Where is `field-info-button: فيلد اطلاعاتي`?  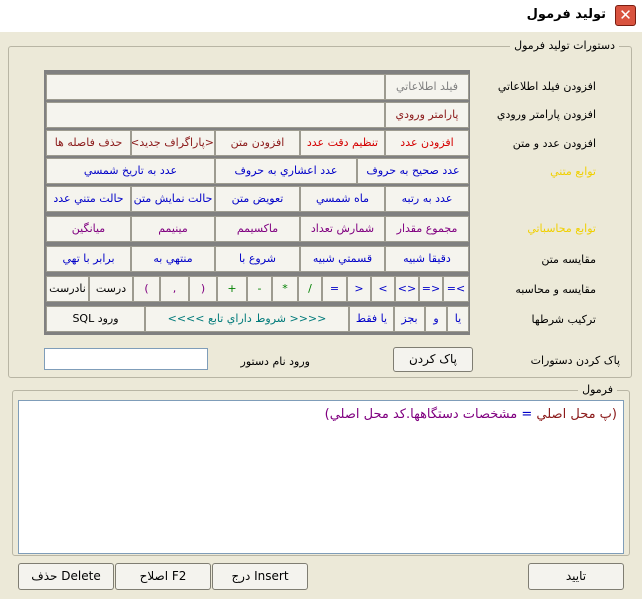 field-info-button: فيلد اطلاعاتي is located at coordinates (427, 87).